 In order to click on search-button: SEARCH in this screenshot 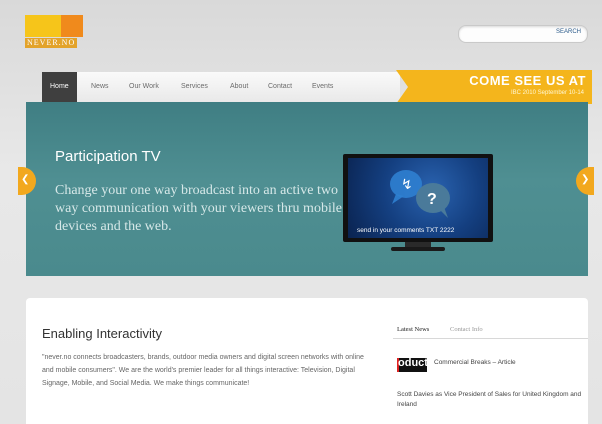, I will do `click(568, 32)`.